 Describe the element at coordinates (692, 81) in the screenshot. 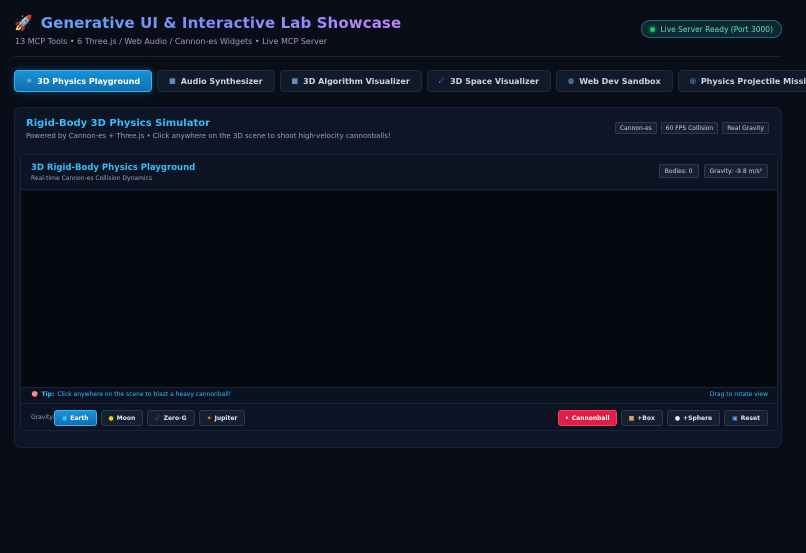

I see `target-icon: ◎` at that location.